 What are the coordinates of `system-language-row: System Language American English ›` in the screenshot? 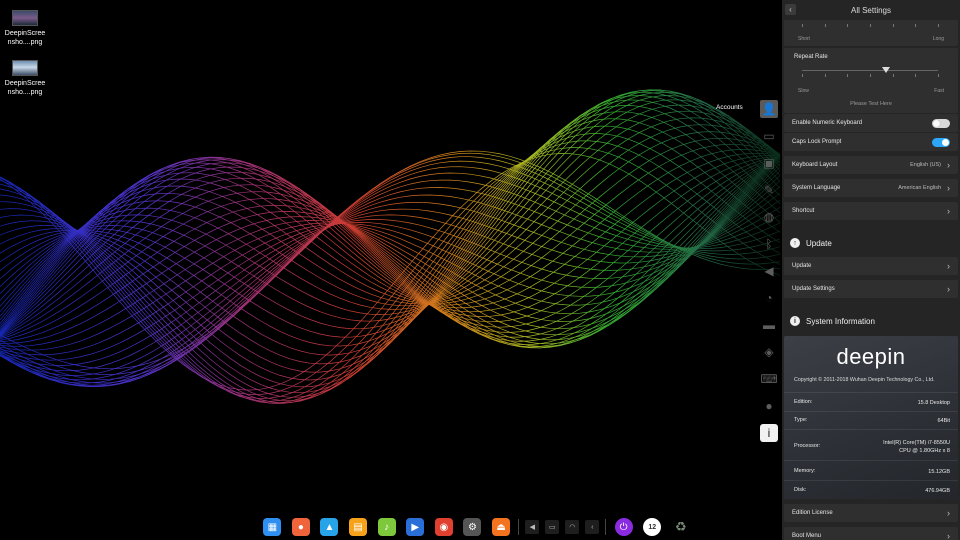 It's located at (871, 188).